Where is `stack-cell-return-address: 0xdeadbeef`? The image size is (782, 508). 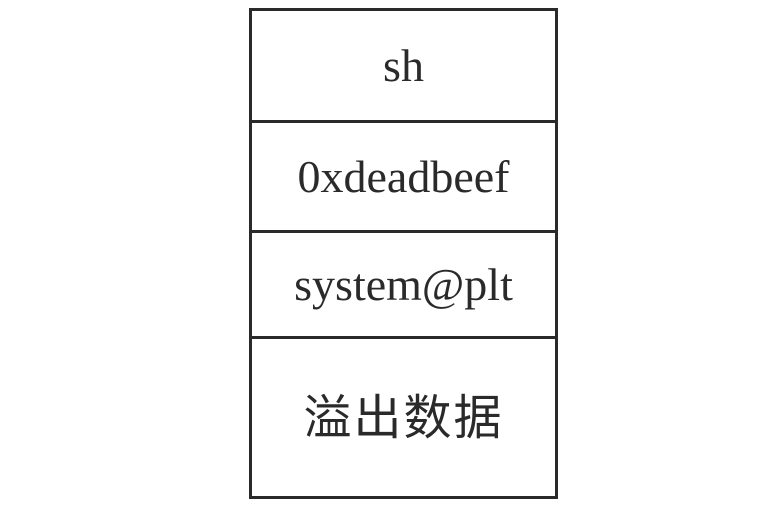
stack-cell-return-address: 0xdeadbeef is located at coordinates (403, 175).